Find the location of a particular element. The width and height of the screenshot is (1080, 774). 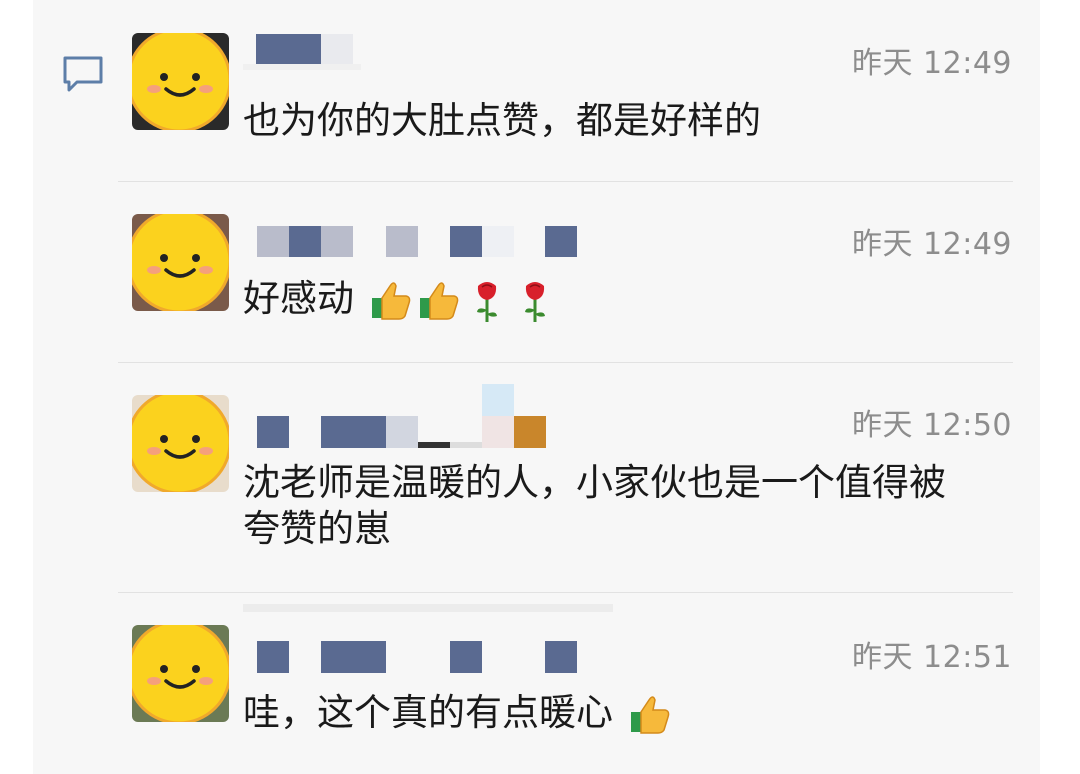

comment-text-line: 沈老师是温暖的人，小家伙也是一个值得被 is located at coordinates (594, 482).